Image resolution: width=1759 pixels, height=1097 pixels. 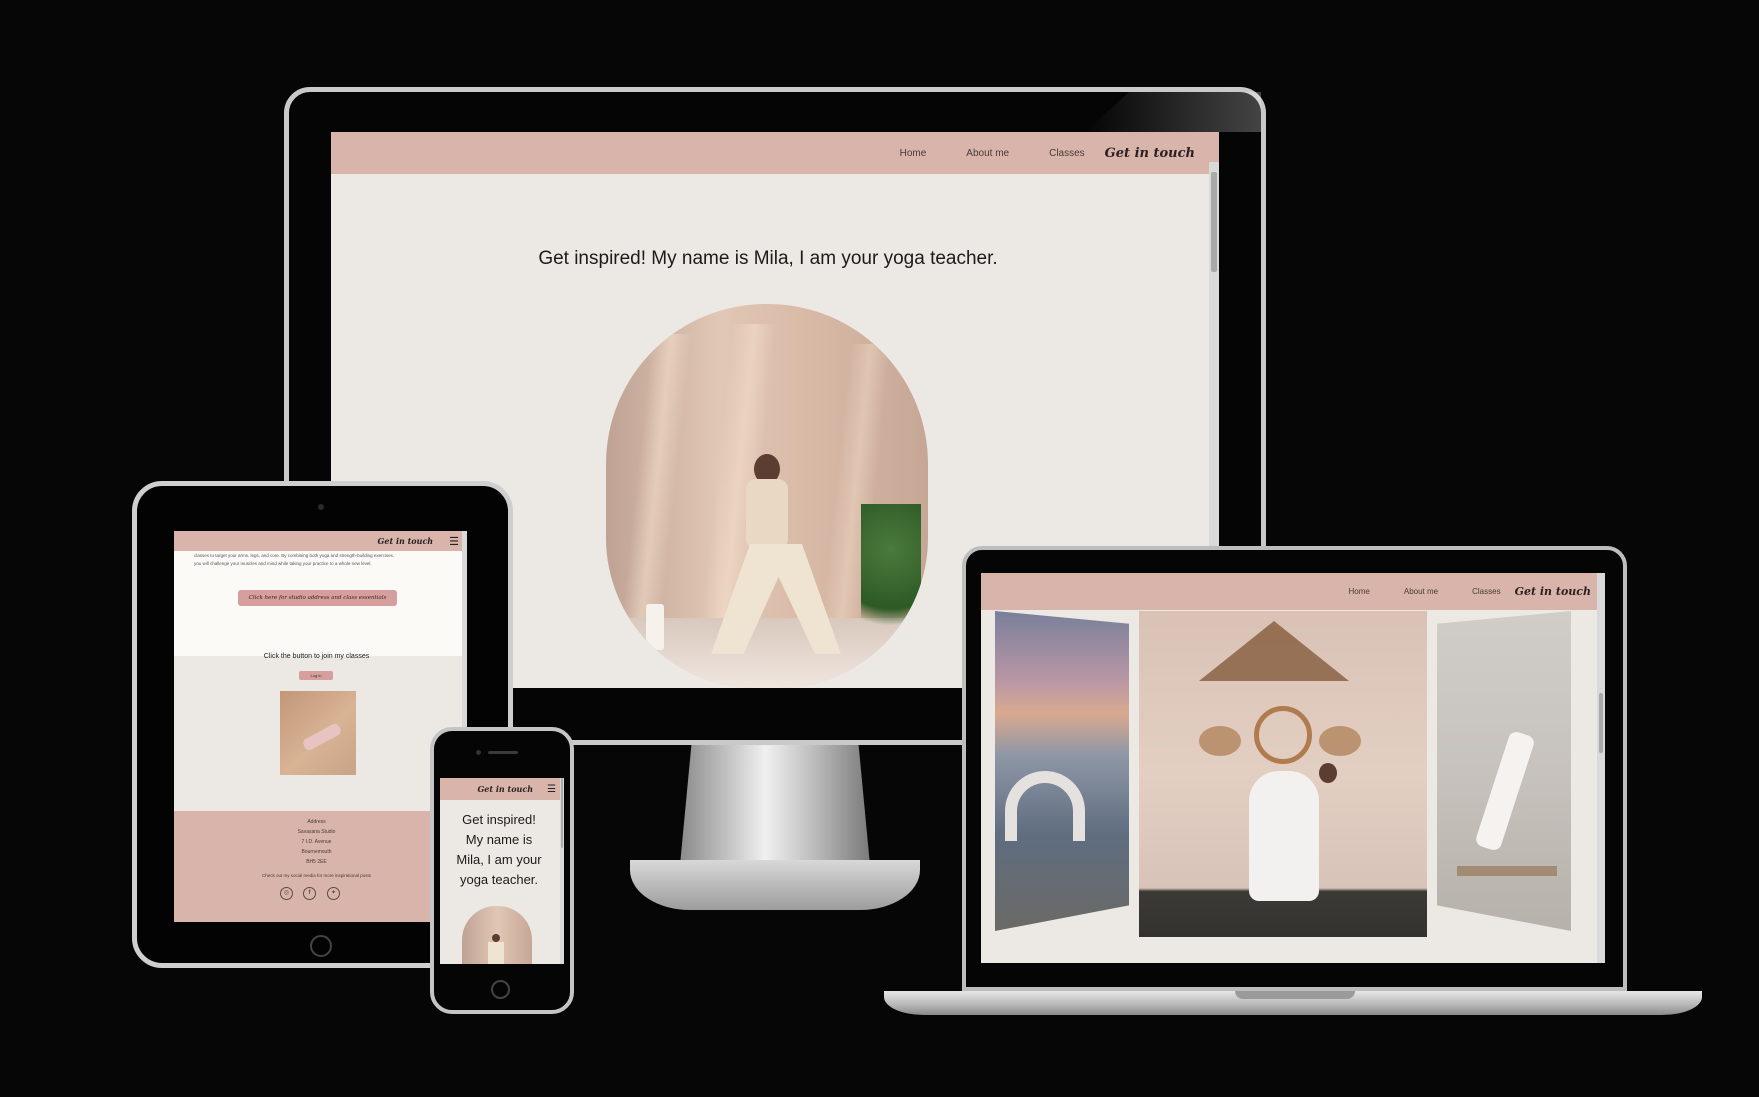 What do you see at coordinates (1421, 591) in the screenshot?
I see `laptop-nav-about: About me` at bounding box center [1421, 591].